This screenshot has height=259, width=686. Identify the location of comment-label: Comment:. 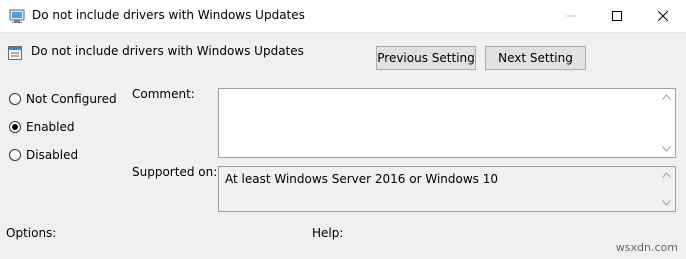
(163, 94).